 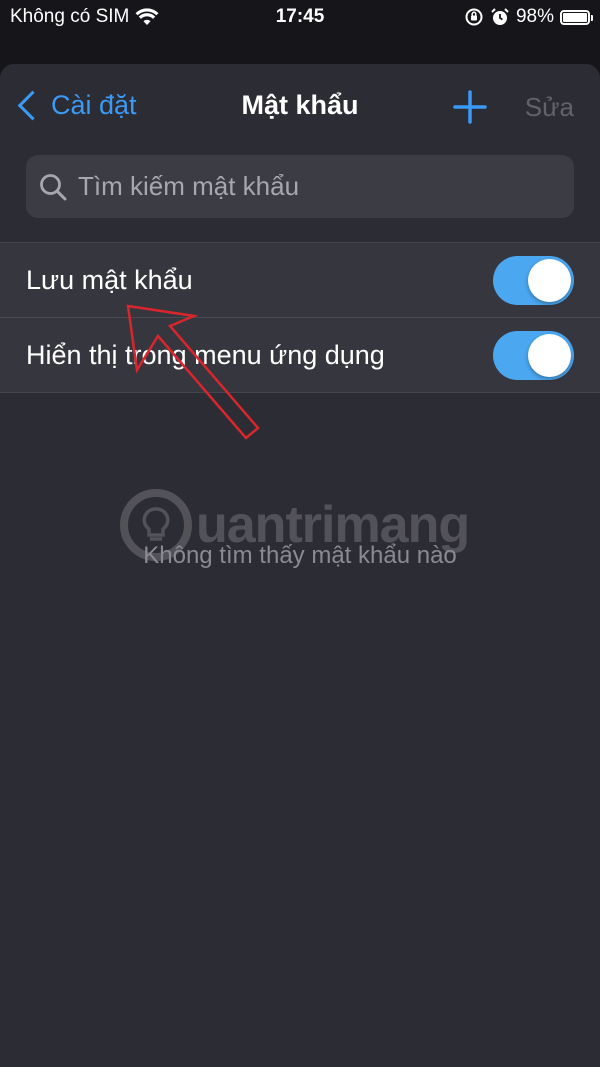 I want to click on settings-row-show-in-app-menu: Hiển thị trong menu ứng dụng, so click(x=300, y=354).